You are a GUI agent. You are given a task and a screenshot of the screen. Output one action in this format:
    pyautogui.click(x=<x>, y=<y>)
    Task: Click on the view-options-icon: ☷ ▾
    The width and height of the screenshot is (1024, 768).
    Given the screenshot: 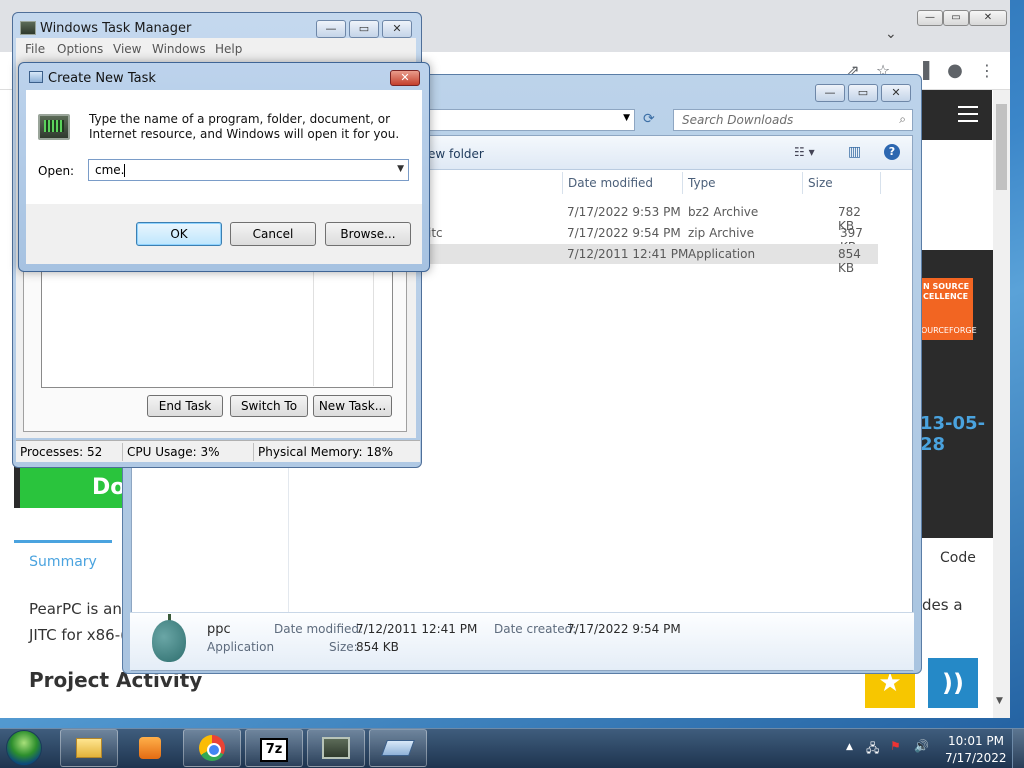 What is the action you would take?
    pyautogui.click(x=804, y=152)
    